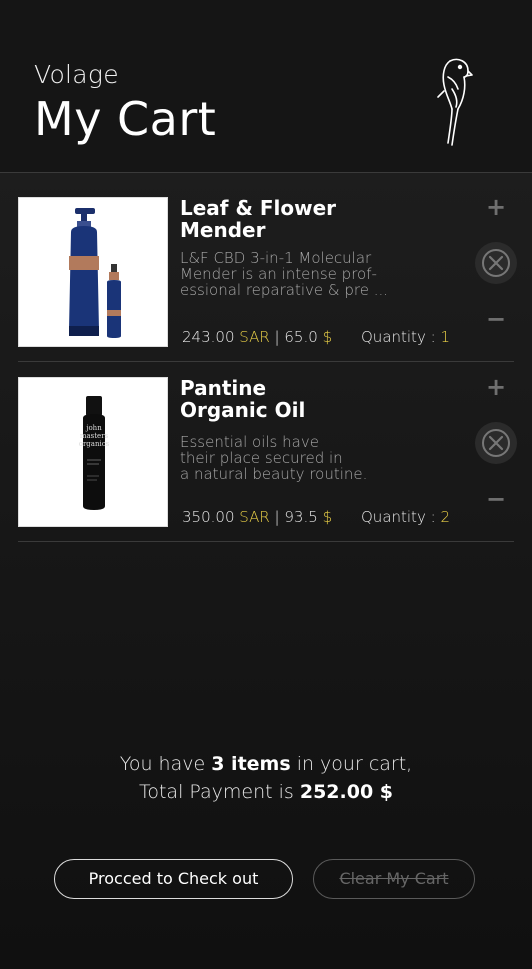 The width and height of the screenshot is (532, 969). What do you see at coordinates (274, 474) in the screenshot?
I see `description-line: a natural beauty routine.` at bounding box center [274, 474].